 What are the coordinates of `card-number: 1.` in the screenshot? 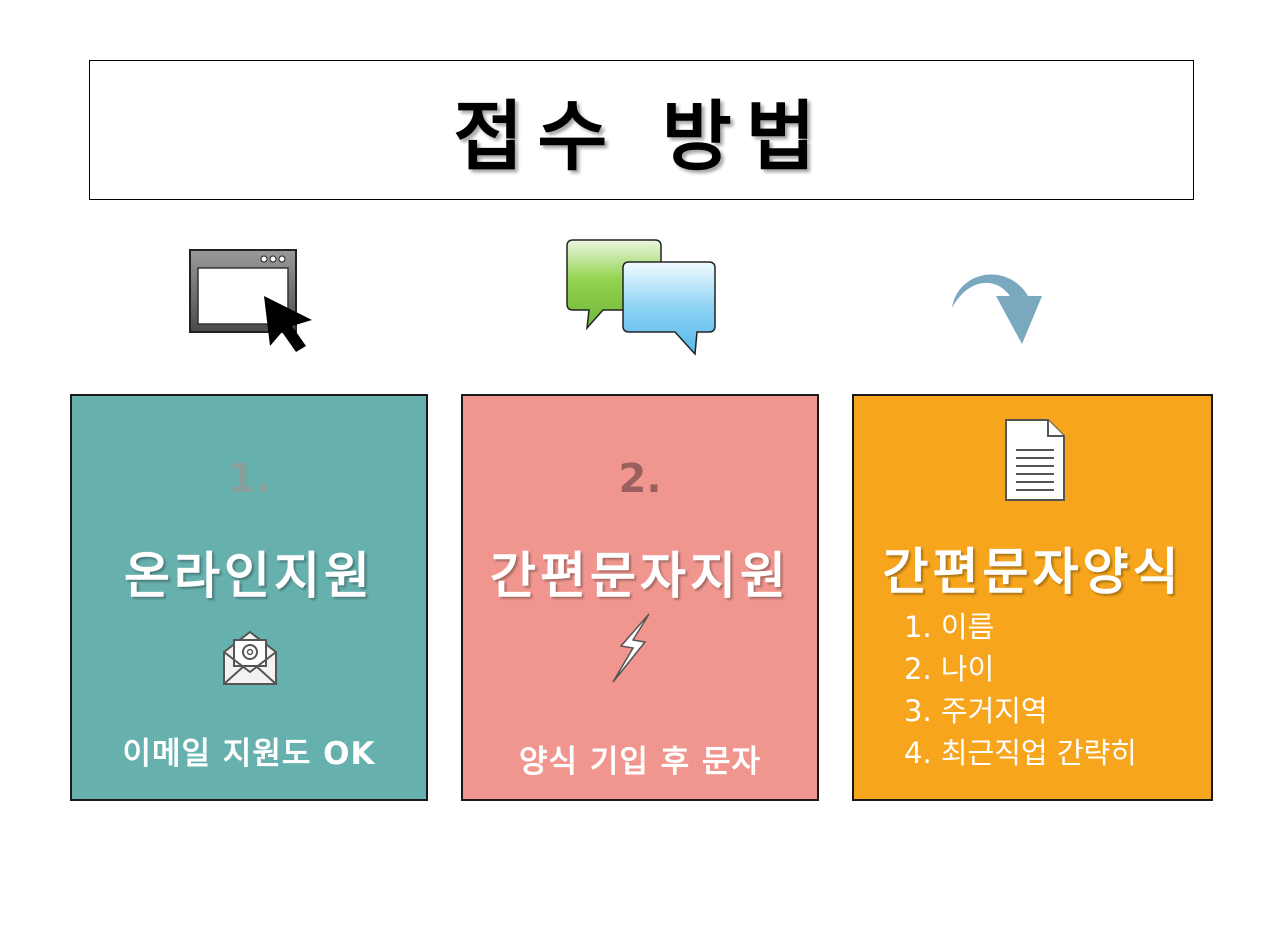 It's located at (249, 479).